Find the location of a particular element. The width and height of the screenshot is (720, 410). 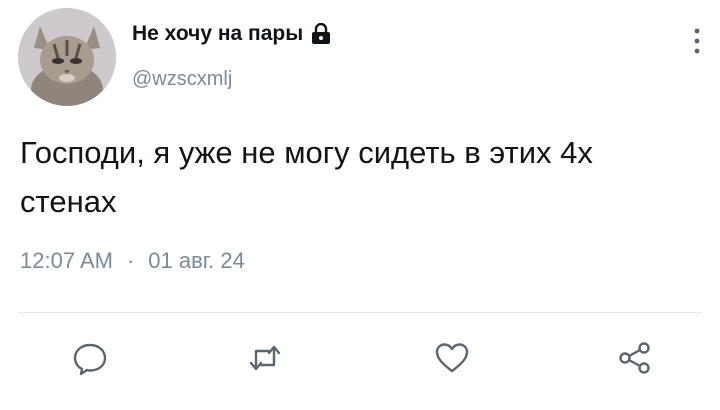

reply-button is located at coordinates (90, 358).